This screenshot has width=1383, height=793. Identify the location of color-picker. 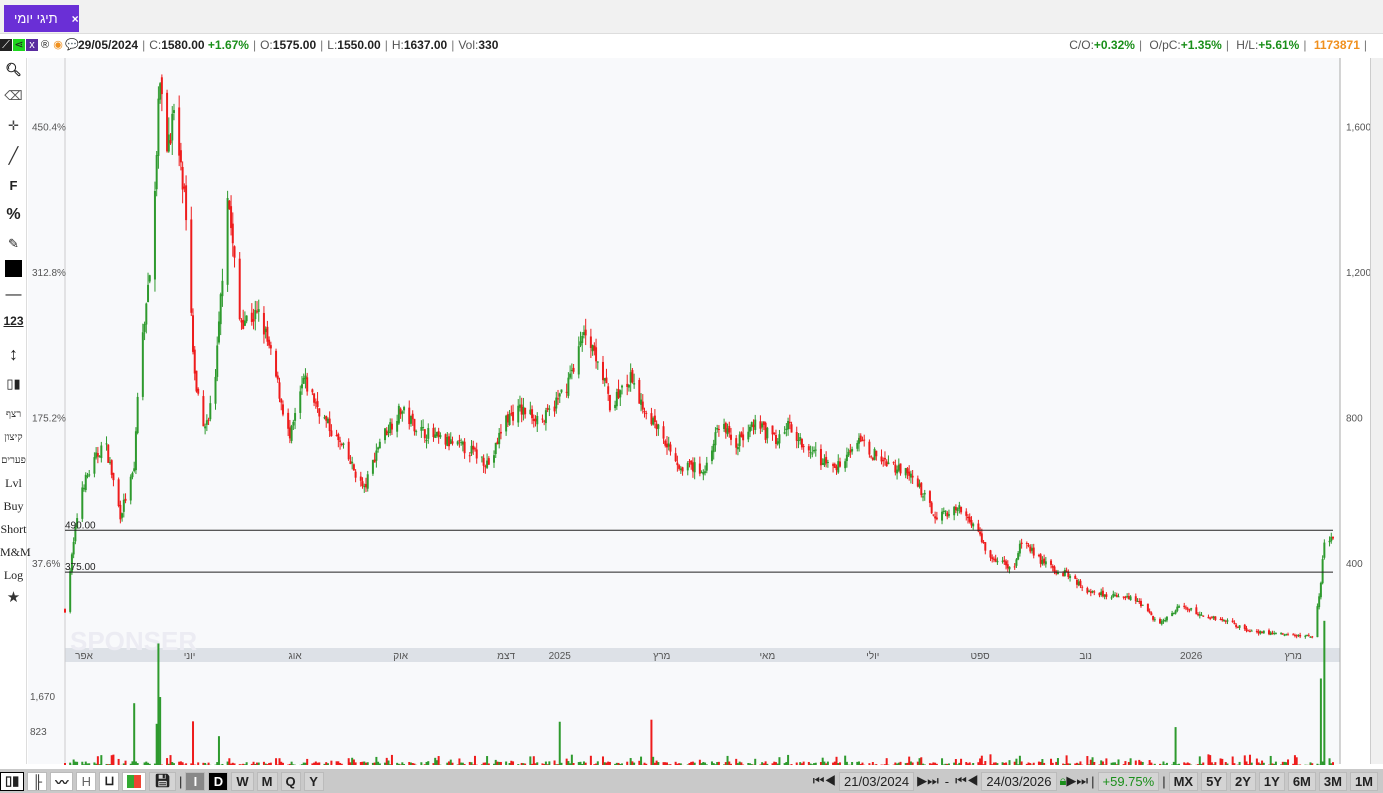
(13, 270).